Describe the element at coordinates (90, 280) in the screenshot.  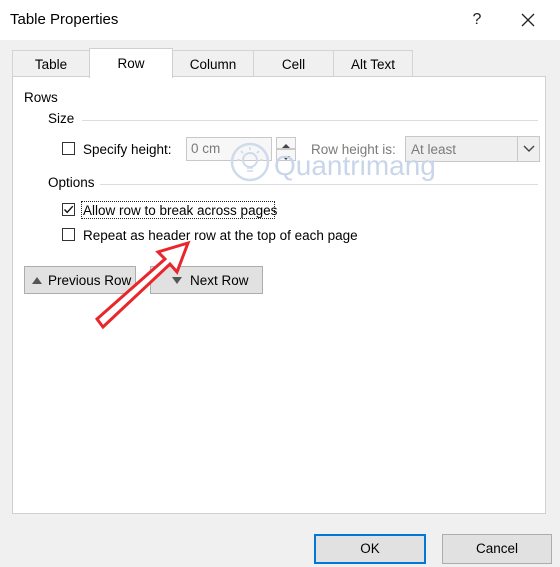
I see `previous-row-label: Previous Row` at that location.